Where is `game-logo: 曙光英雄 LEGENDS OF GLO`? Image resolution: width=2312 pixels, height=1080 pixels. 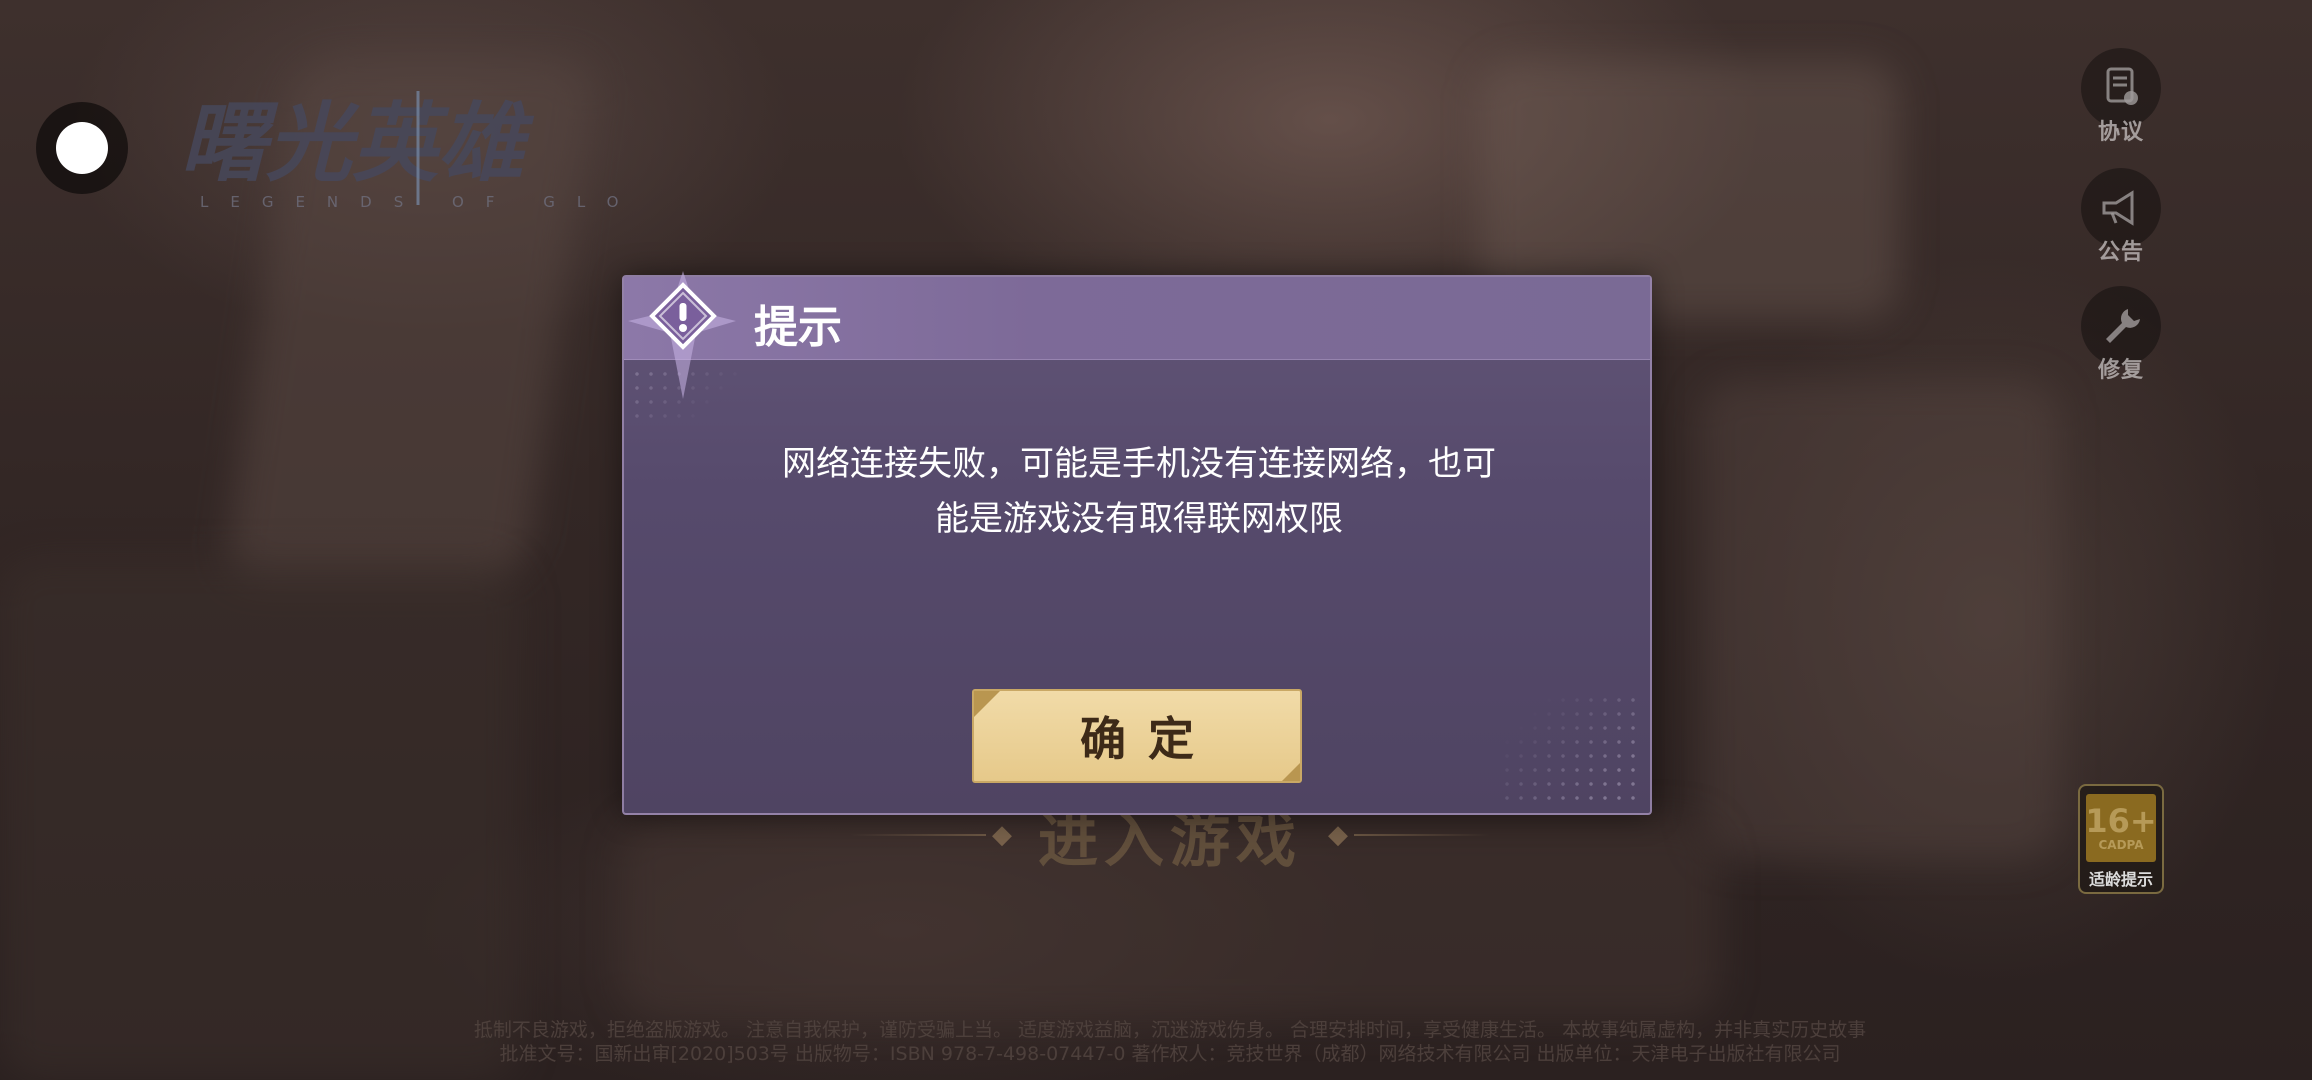 game-logo: 曙光英雄 LEGENDS OF GLO is located at coordinates (420, 150).